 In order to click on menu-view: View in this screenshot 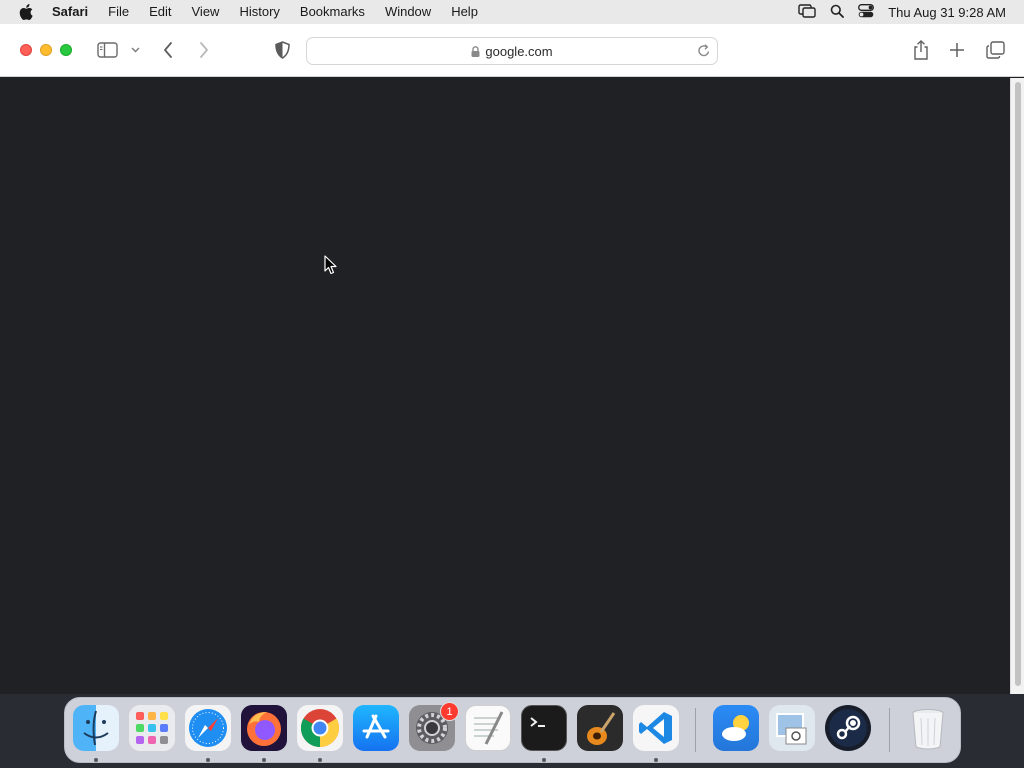, I will do `click(206, 12)`.